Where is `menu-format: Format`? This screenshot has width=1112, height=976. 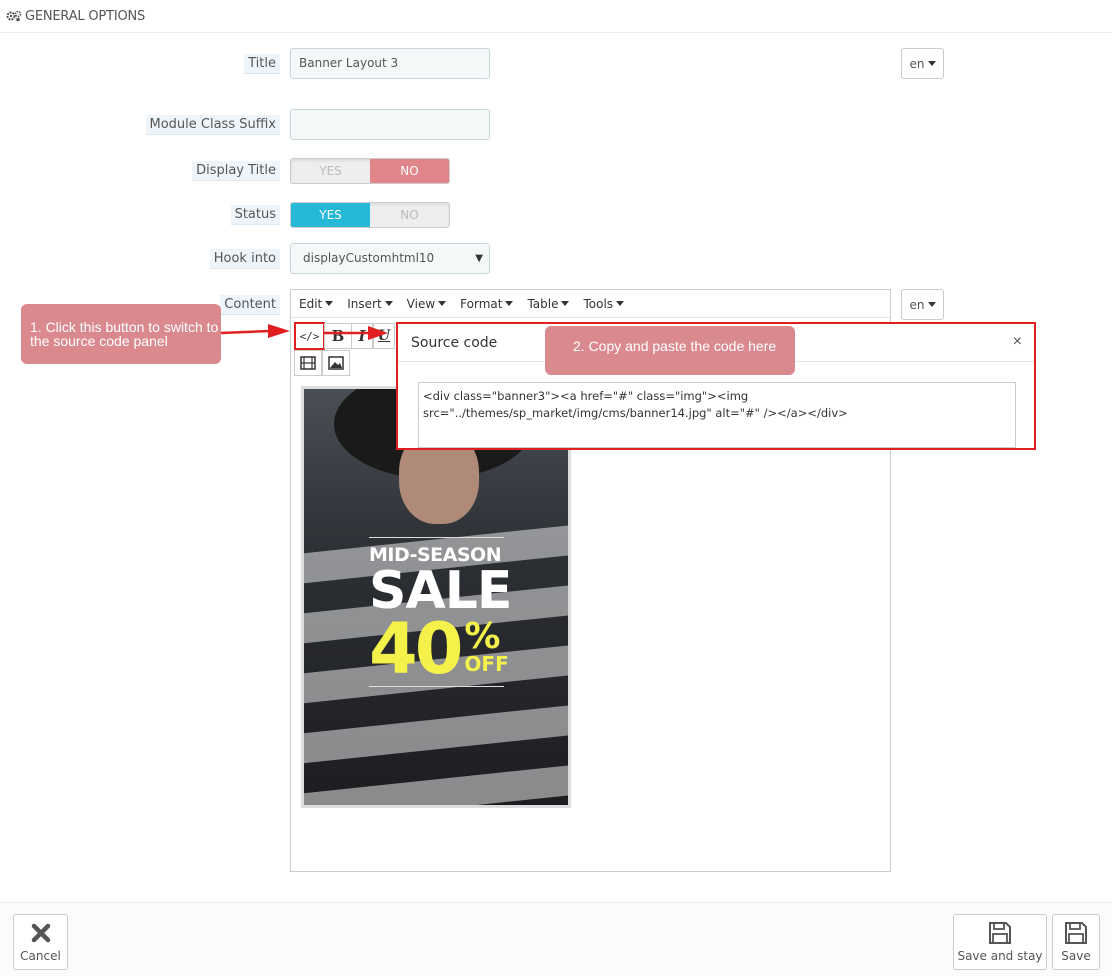 menu-format: Format is located at coordinates (487, 303).